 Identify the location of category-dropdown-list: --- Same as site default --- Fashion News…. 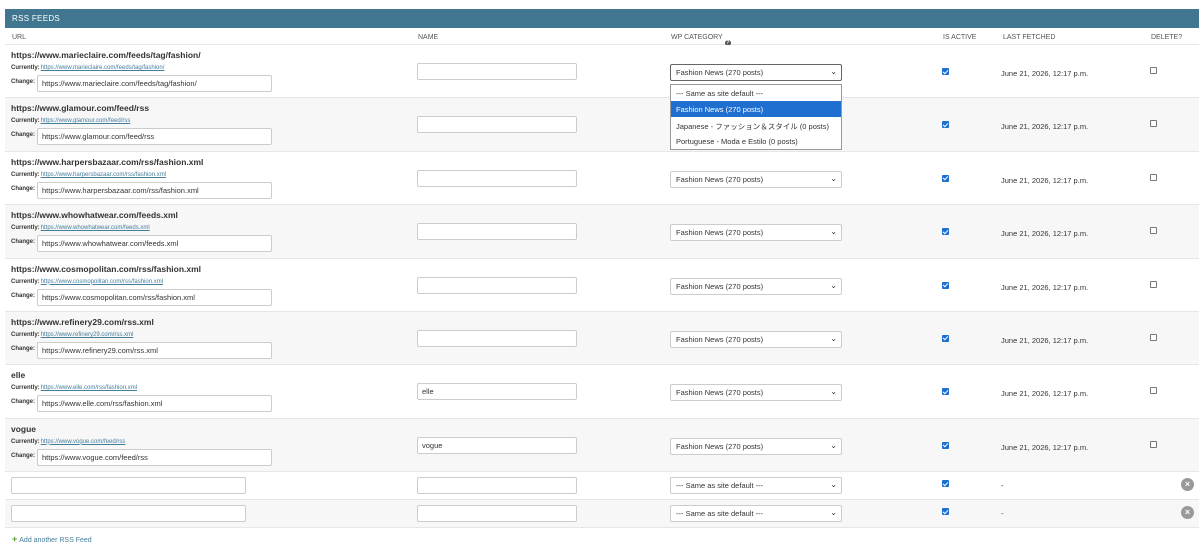
(756, 117).